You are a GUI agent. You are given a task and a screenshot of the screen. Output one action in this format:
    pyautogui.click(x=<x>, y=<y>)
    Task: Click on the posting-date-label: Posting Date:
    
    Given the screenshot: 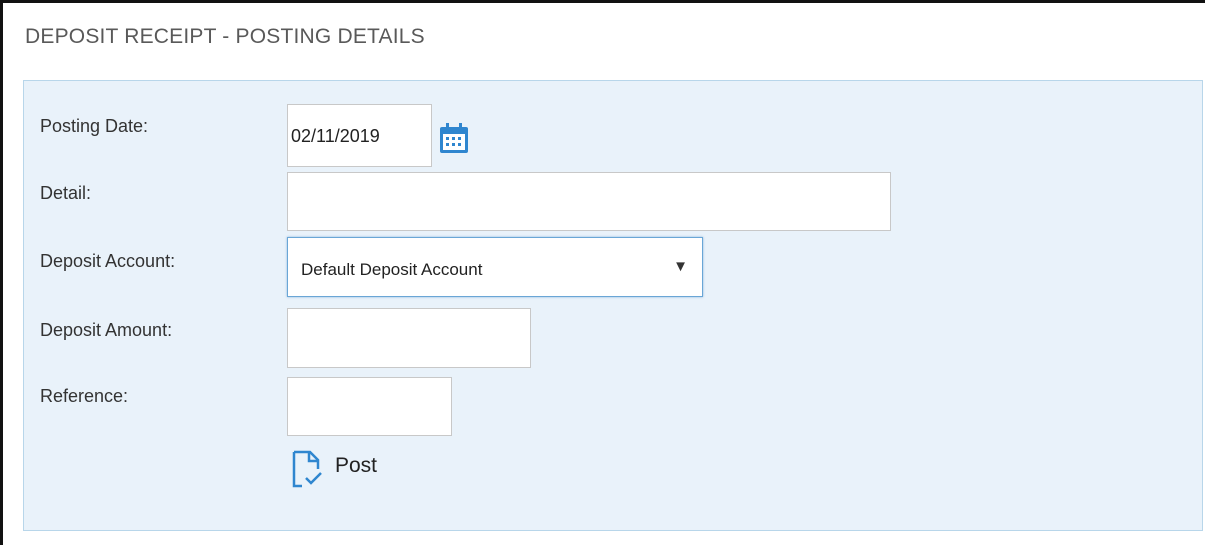 What is the action you would take?
    pyautogui.click(x=94, y=126)
    